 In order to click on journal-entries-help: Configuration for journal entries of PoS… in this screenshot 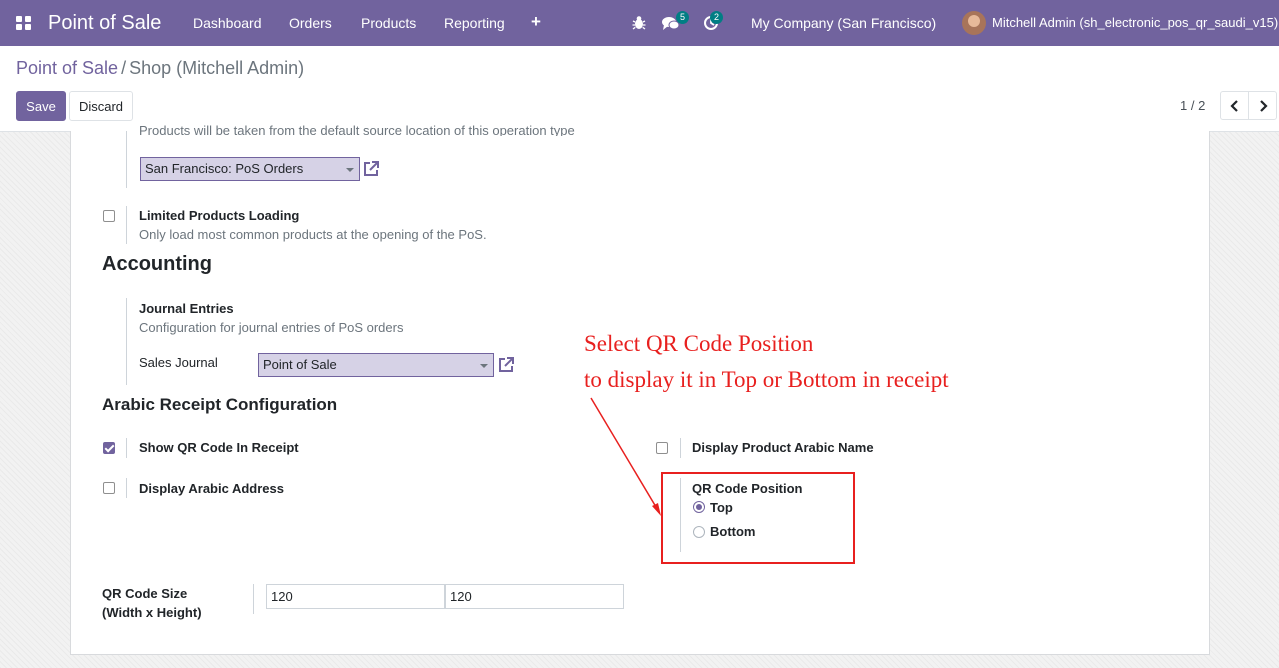, I will do `click(271, 327)`.